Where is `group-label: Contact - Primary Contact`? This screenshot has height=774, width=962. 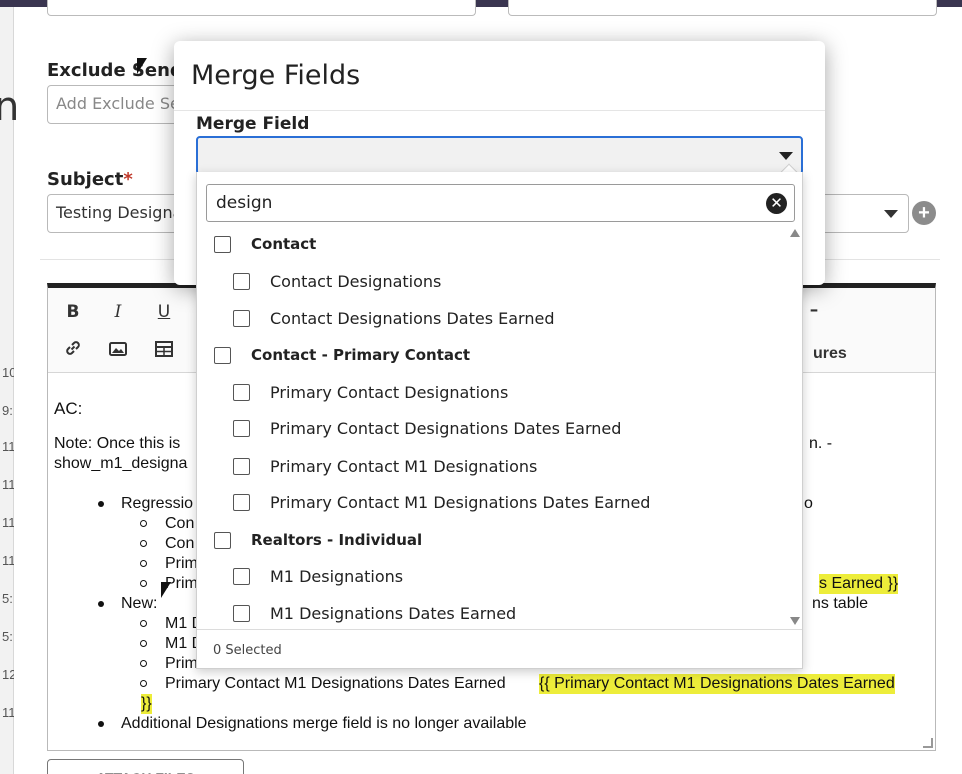
group-label: Contact - Primary Contact is located at coordinates (361, 355).